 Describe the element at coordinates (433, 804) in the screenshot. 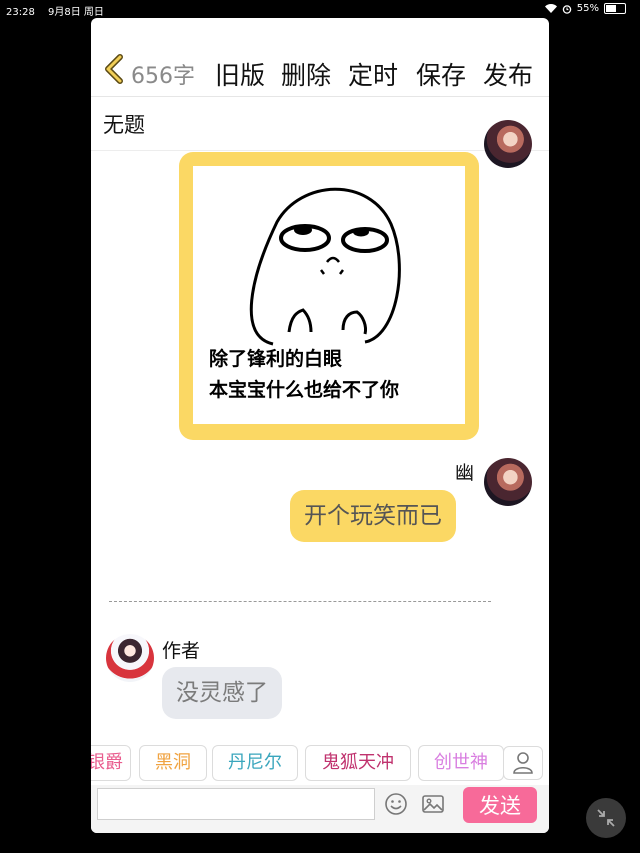

I see `image-icon` at that location.